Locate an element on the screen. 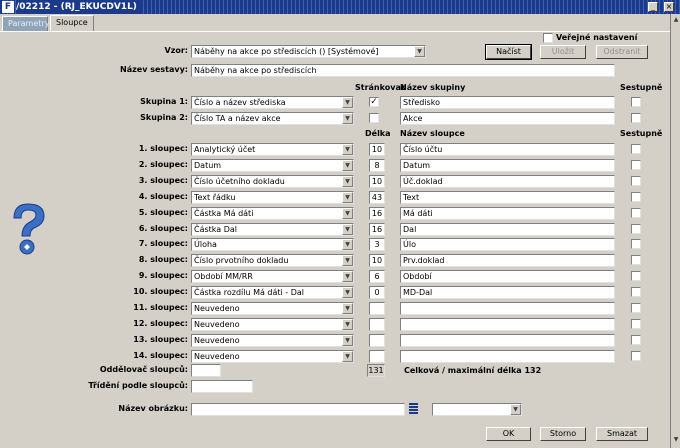 The height and width of the screenshot is (448, 680). column-name-input: Období is located at coordinates (507, 276).